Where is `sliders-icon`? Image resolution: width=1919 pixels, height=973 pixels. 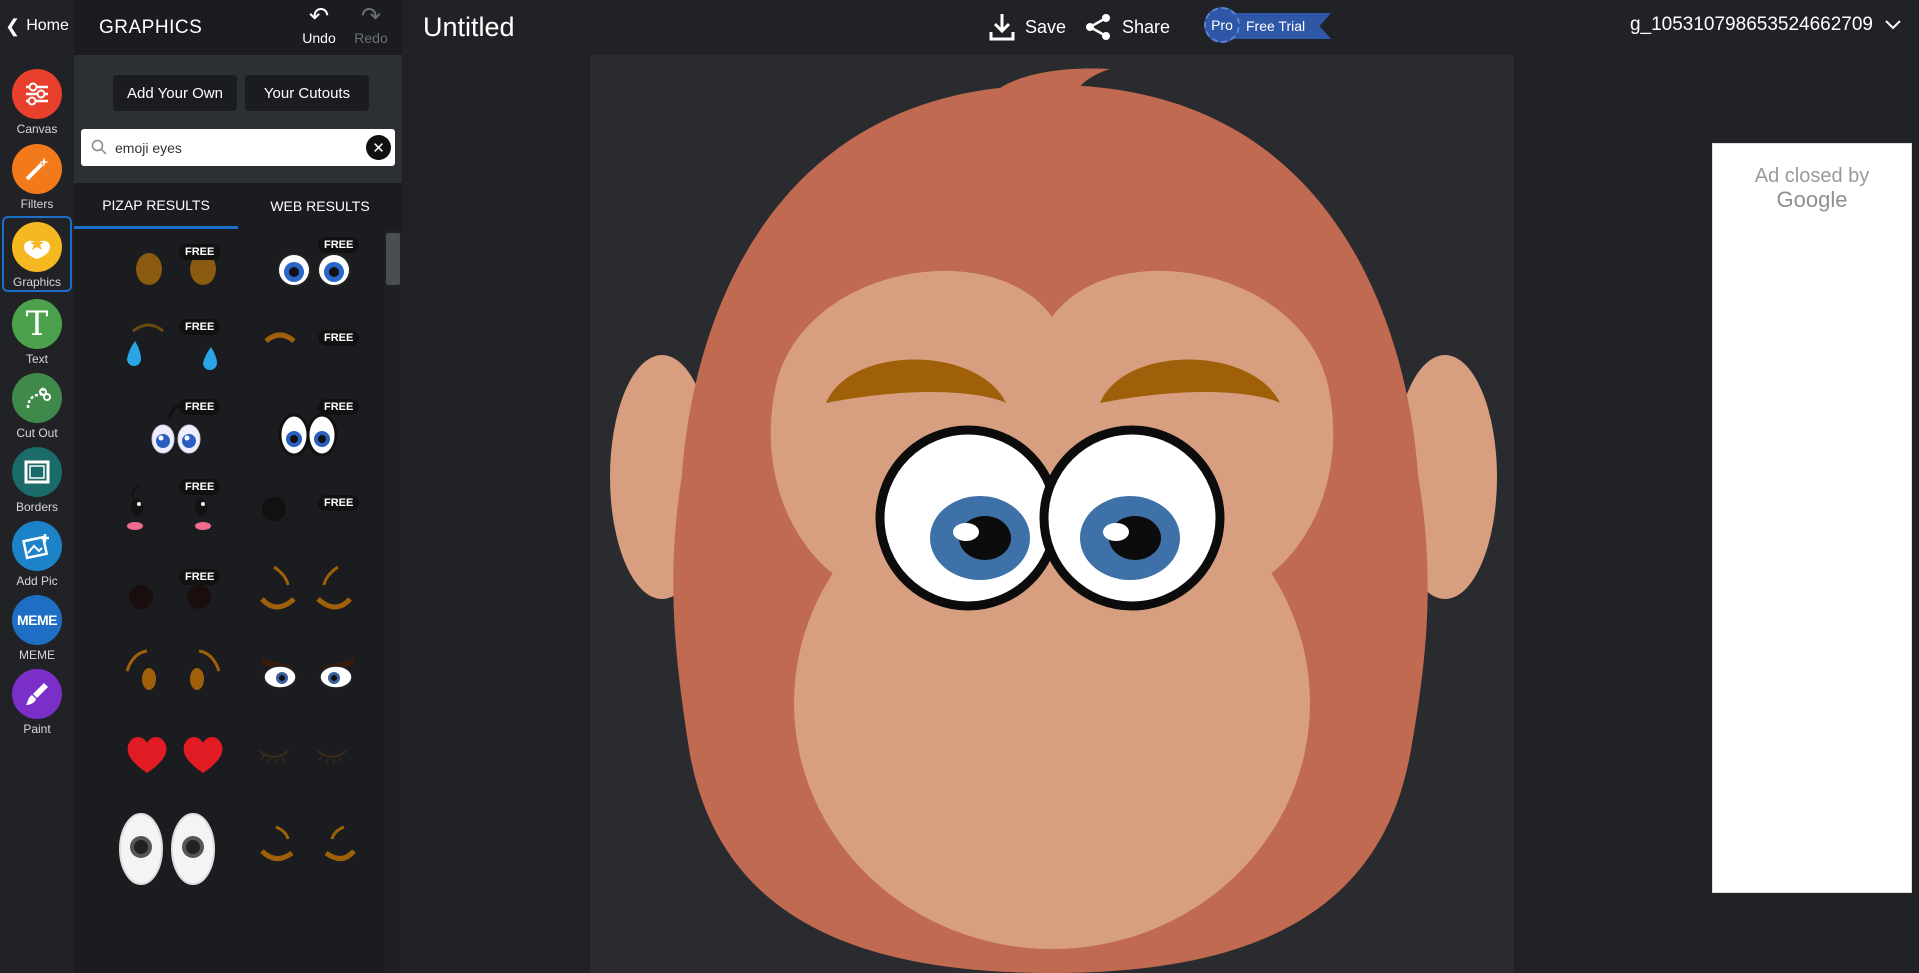 sliders-icon is located at coordinates (37, 94).